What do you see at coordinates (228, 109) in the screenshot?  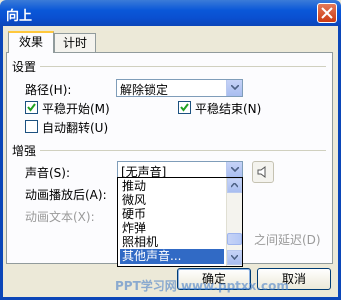 I see `smooth-end-label: 平稳结束(N)` at bounding box center [228, 109].